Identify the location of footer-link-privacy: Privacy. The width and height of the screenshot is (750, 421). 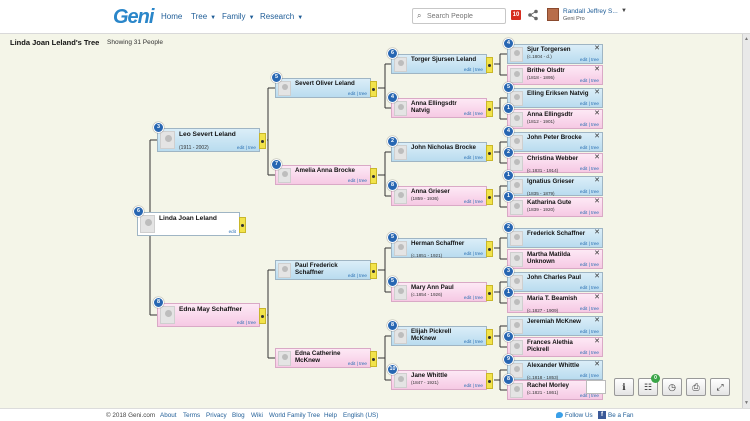
(216, 415).